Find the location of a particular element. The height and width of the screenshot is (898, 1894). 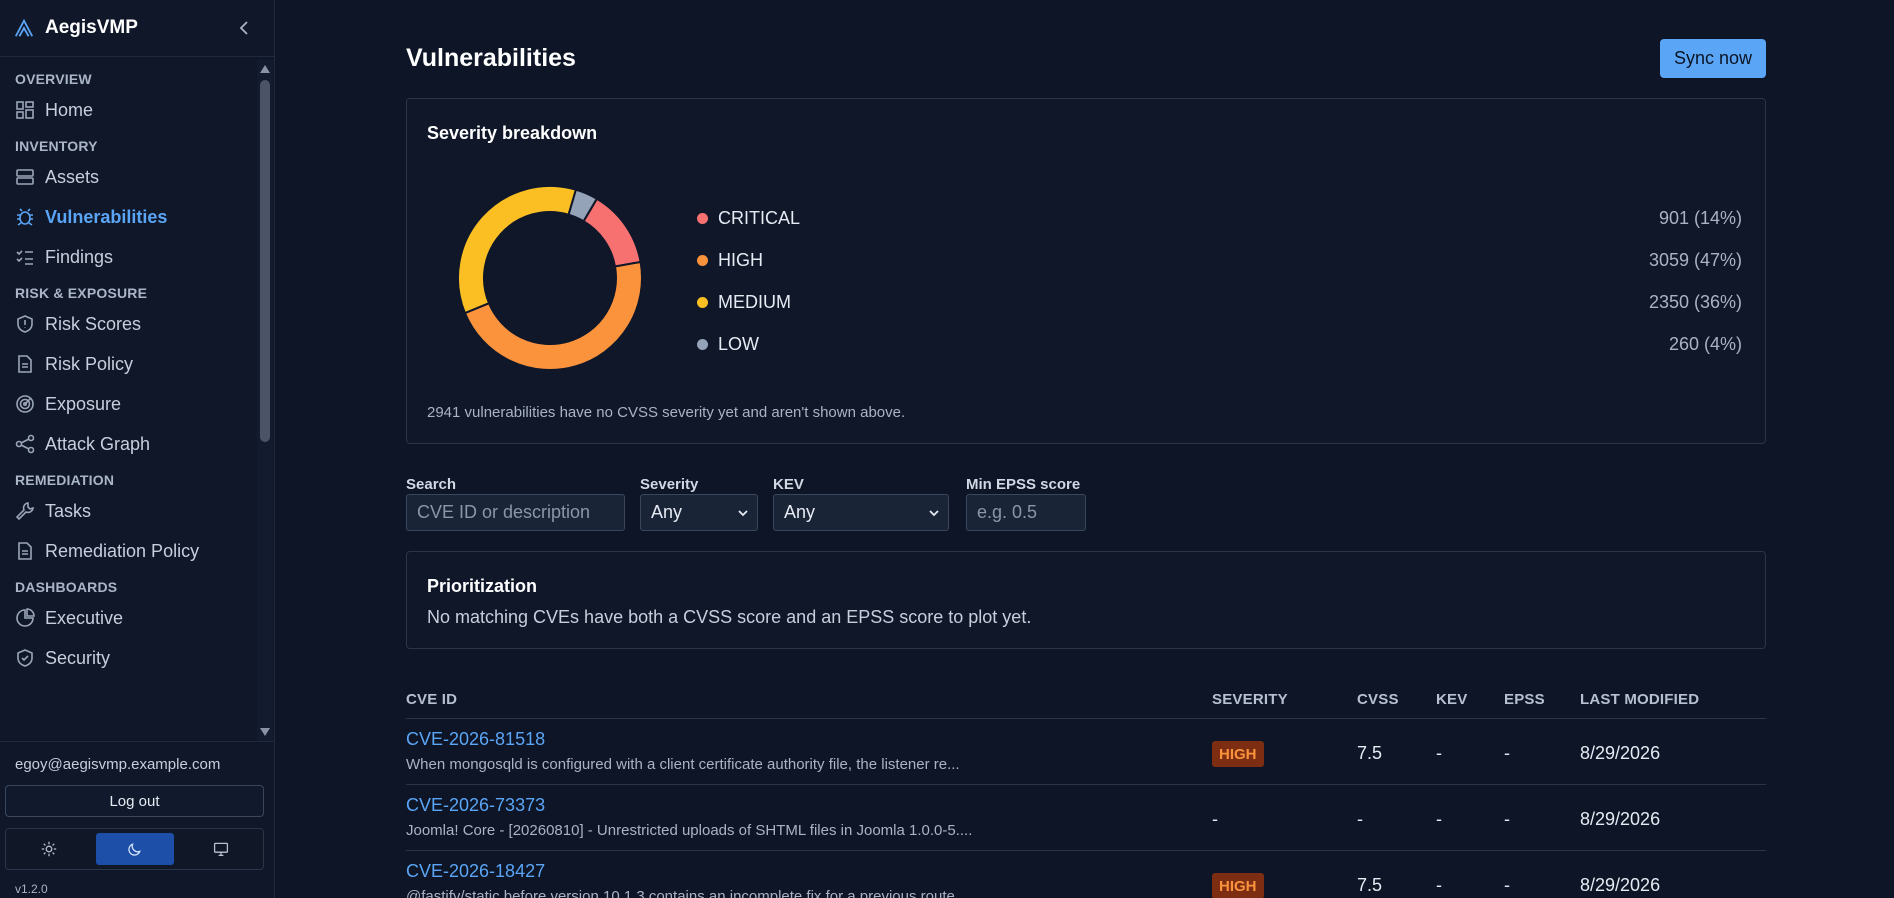

epss-filter-label: Min EPSS score is located at coordinates (1023, 484).